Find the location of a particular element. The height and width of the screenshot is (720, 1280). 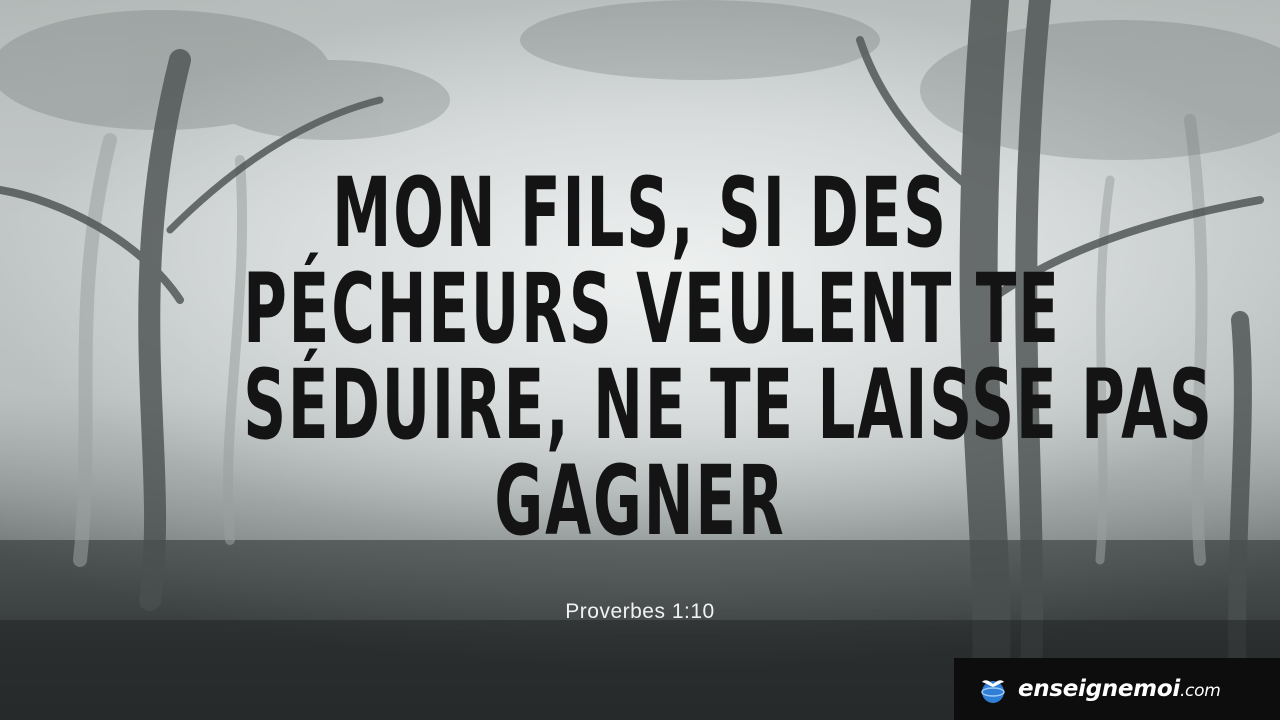

brand-wordmark: enseignemoi.com is located at coordinates (1119, 689).